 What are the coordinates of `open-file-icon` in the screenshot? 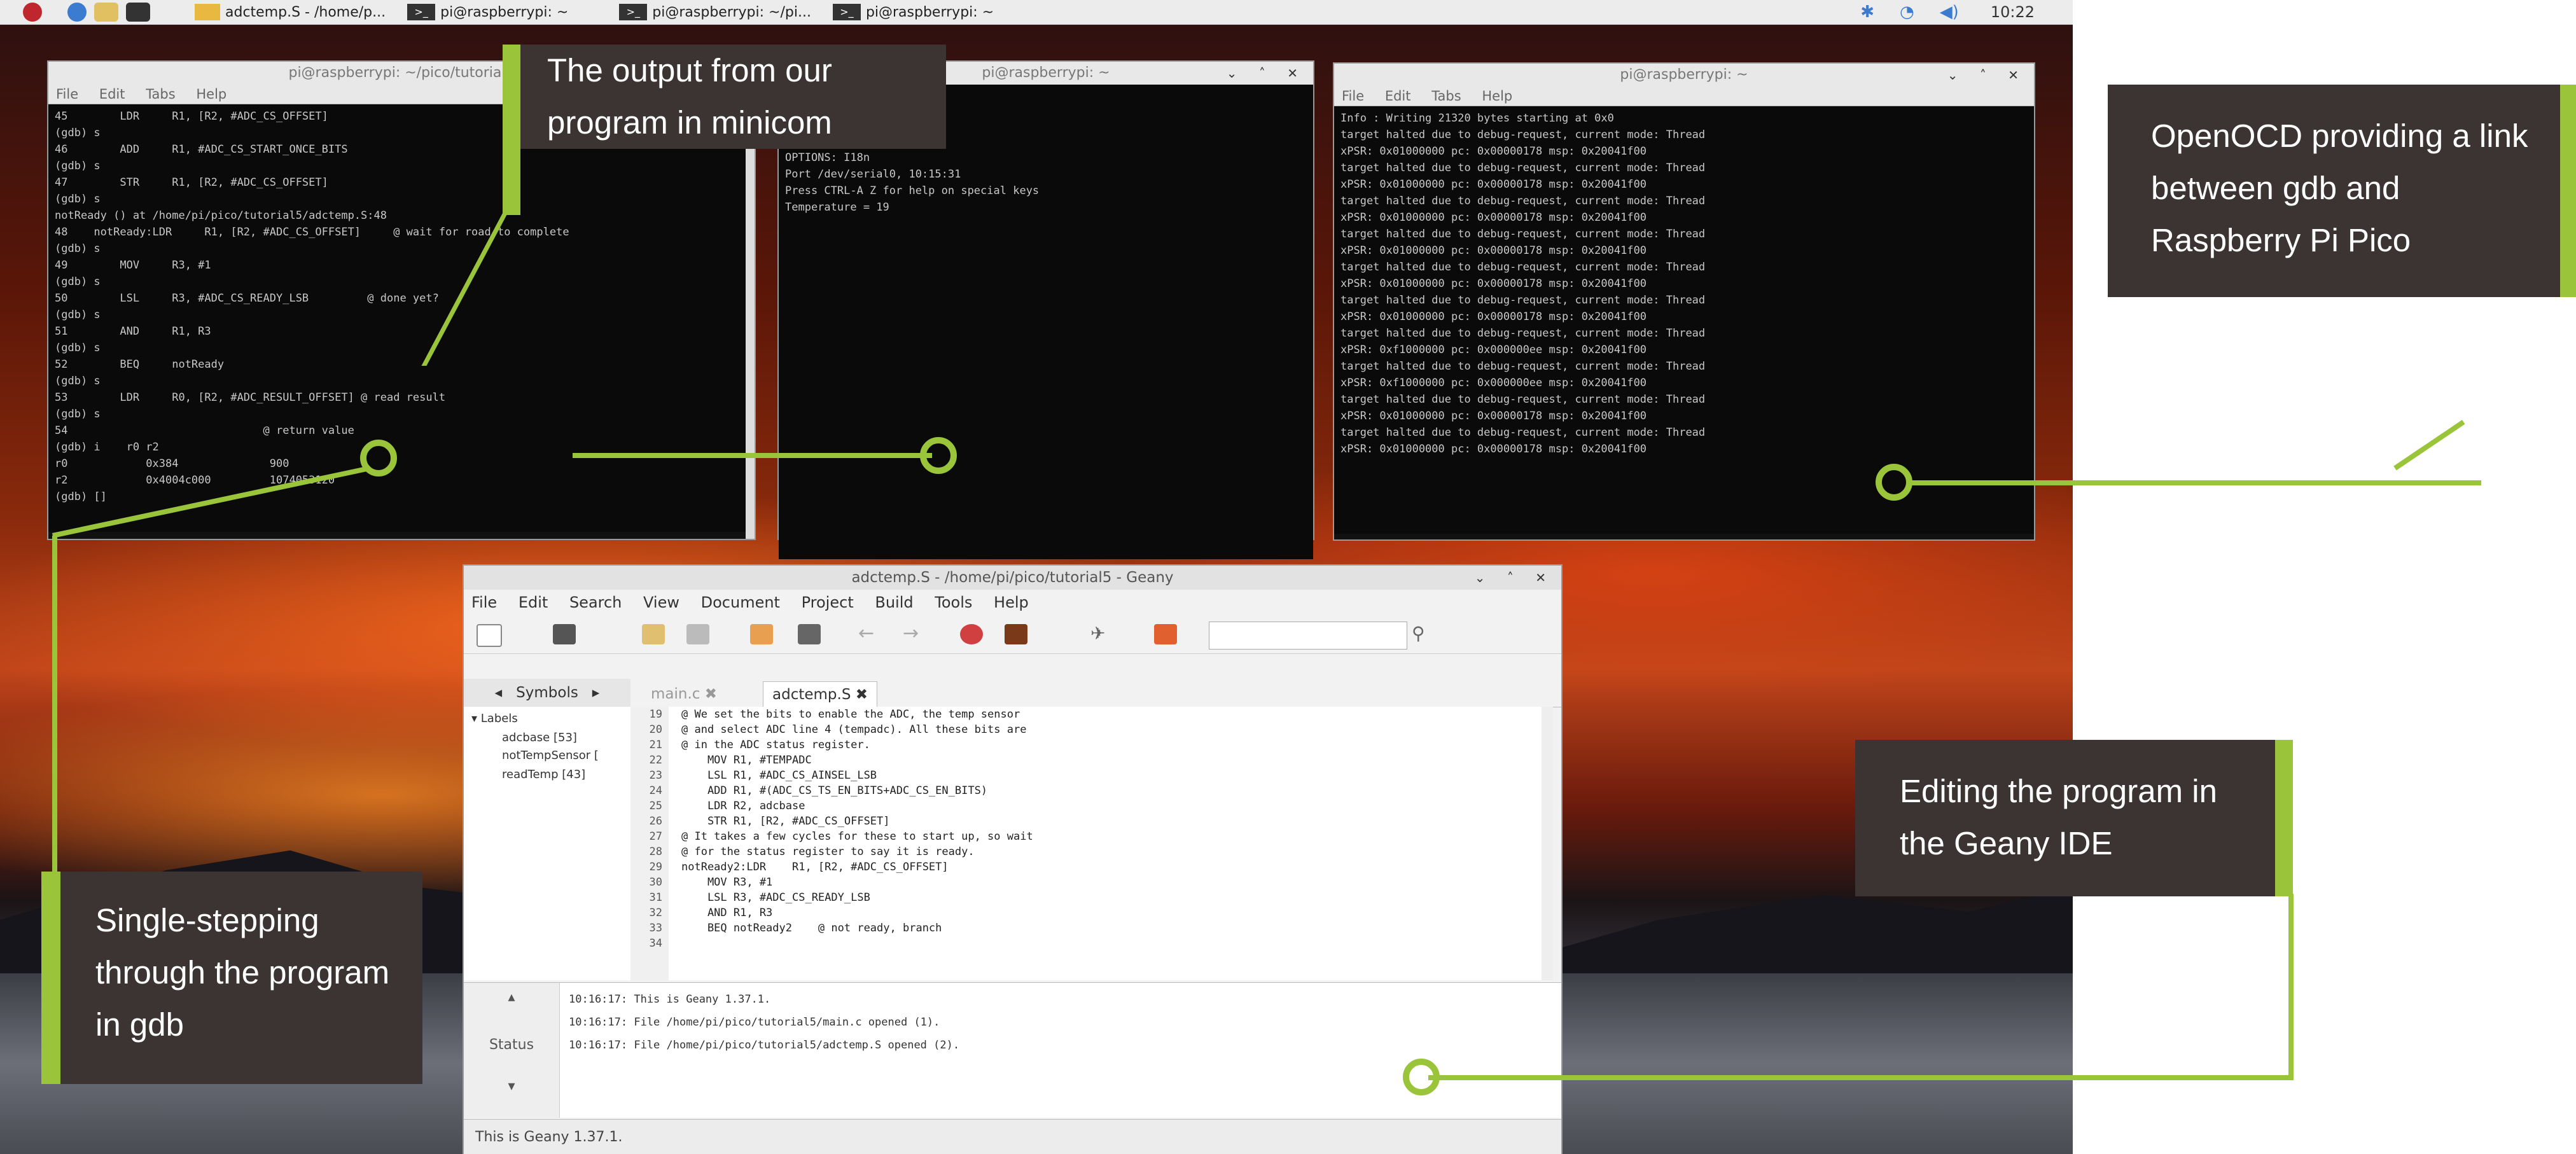 It's located at (564, 634).